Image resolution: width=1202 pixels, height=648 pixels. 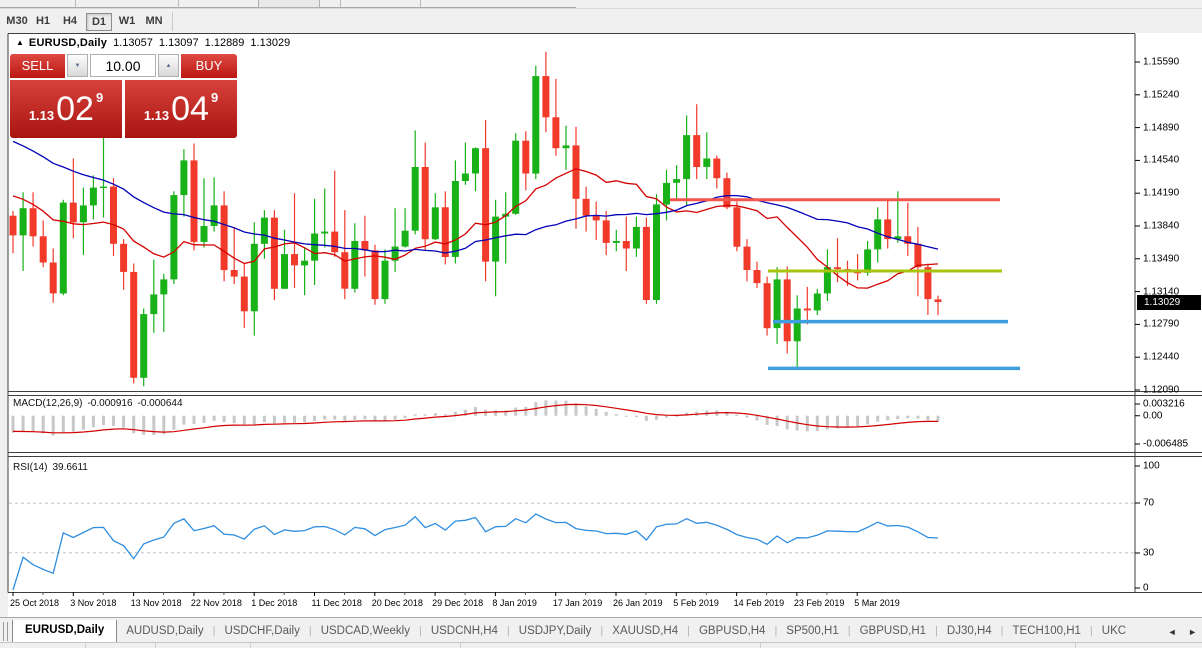 I want to click on macd-tick: 0.00, so click(x=1153, y=416).